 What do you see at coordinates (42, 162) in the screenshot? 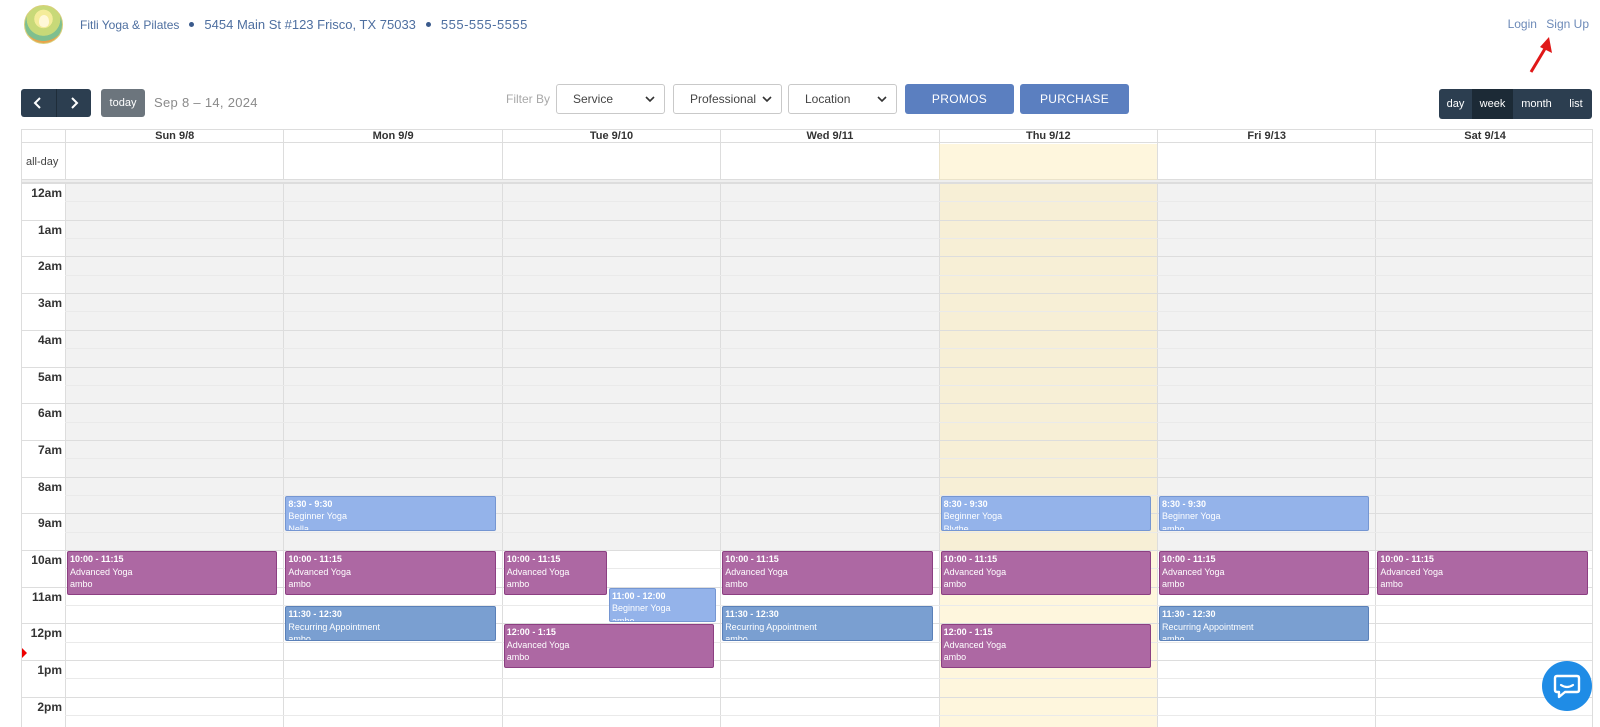
I see `all-day-label: all-day` at bounding box center [42, 162].